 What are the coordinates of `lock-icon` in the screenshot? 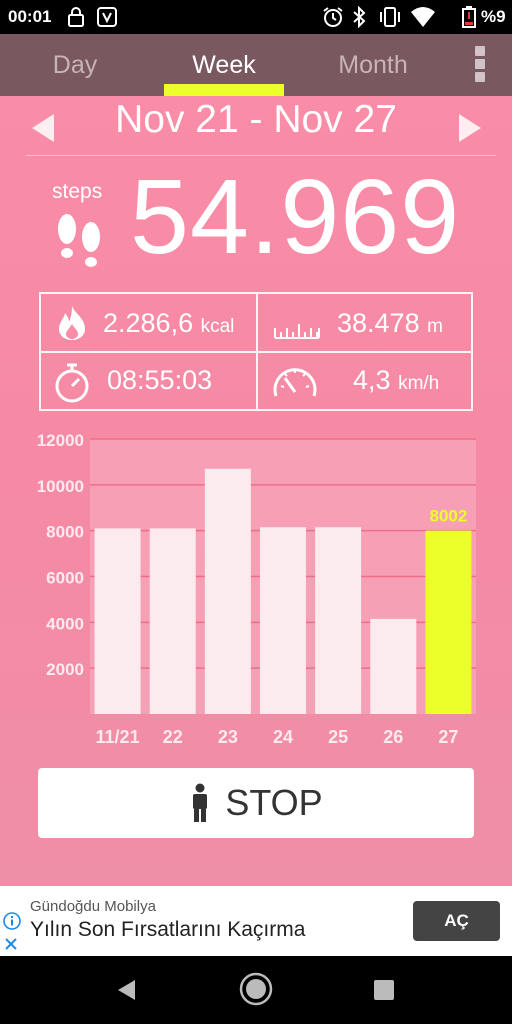 It's located at (76, 17).